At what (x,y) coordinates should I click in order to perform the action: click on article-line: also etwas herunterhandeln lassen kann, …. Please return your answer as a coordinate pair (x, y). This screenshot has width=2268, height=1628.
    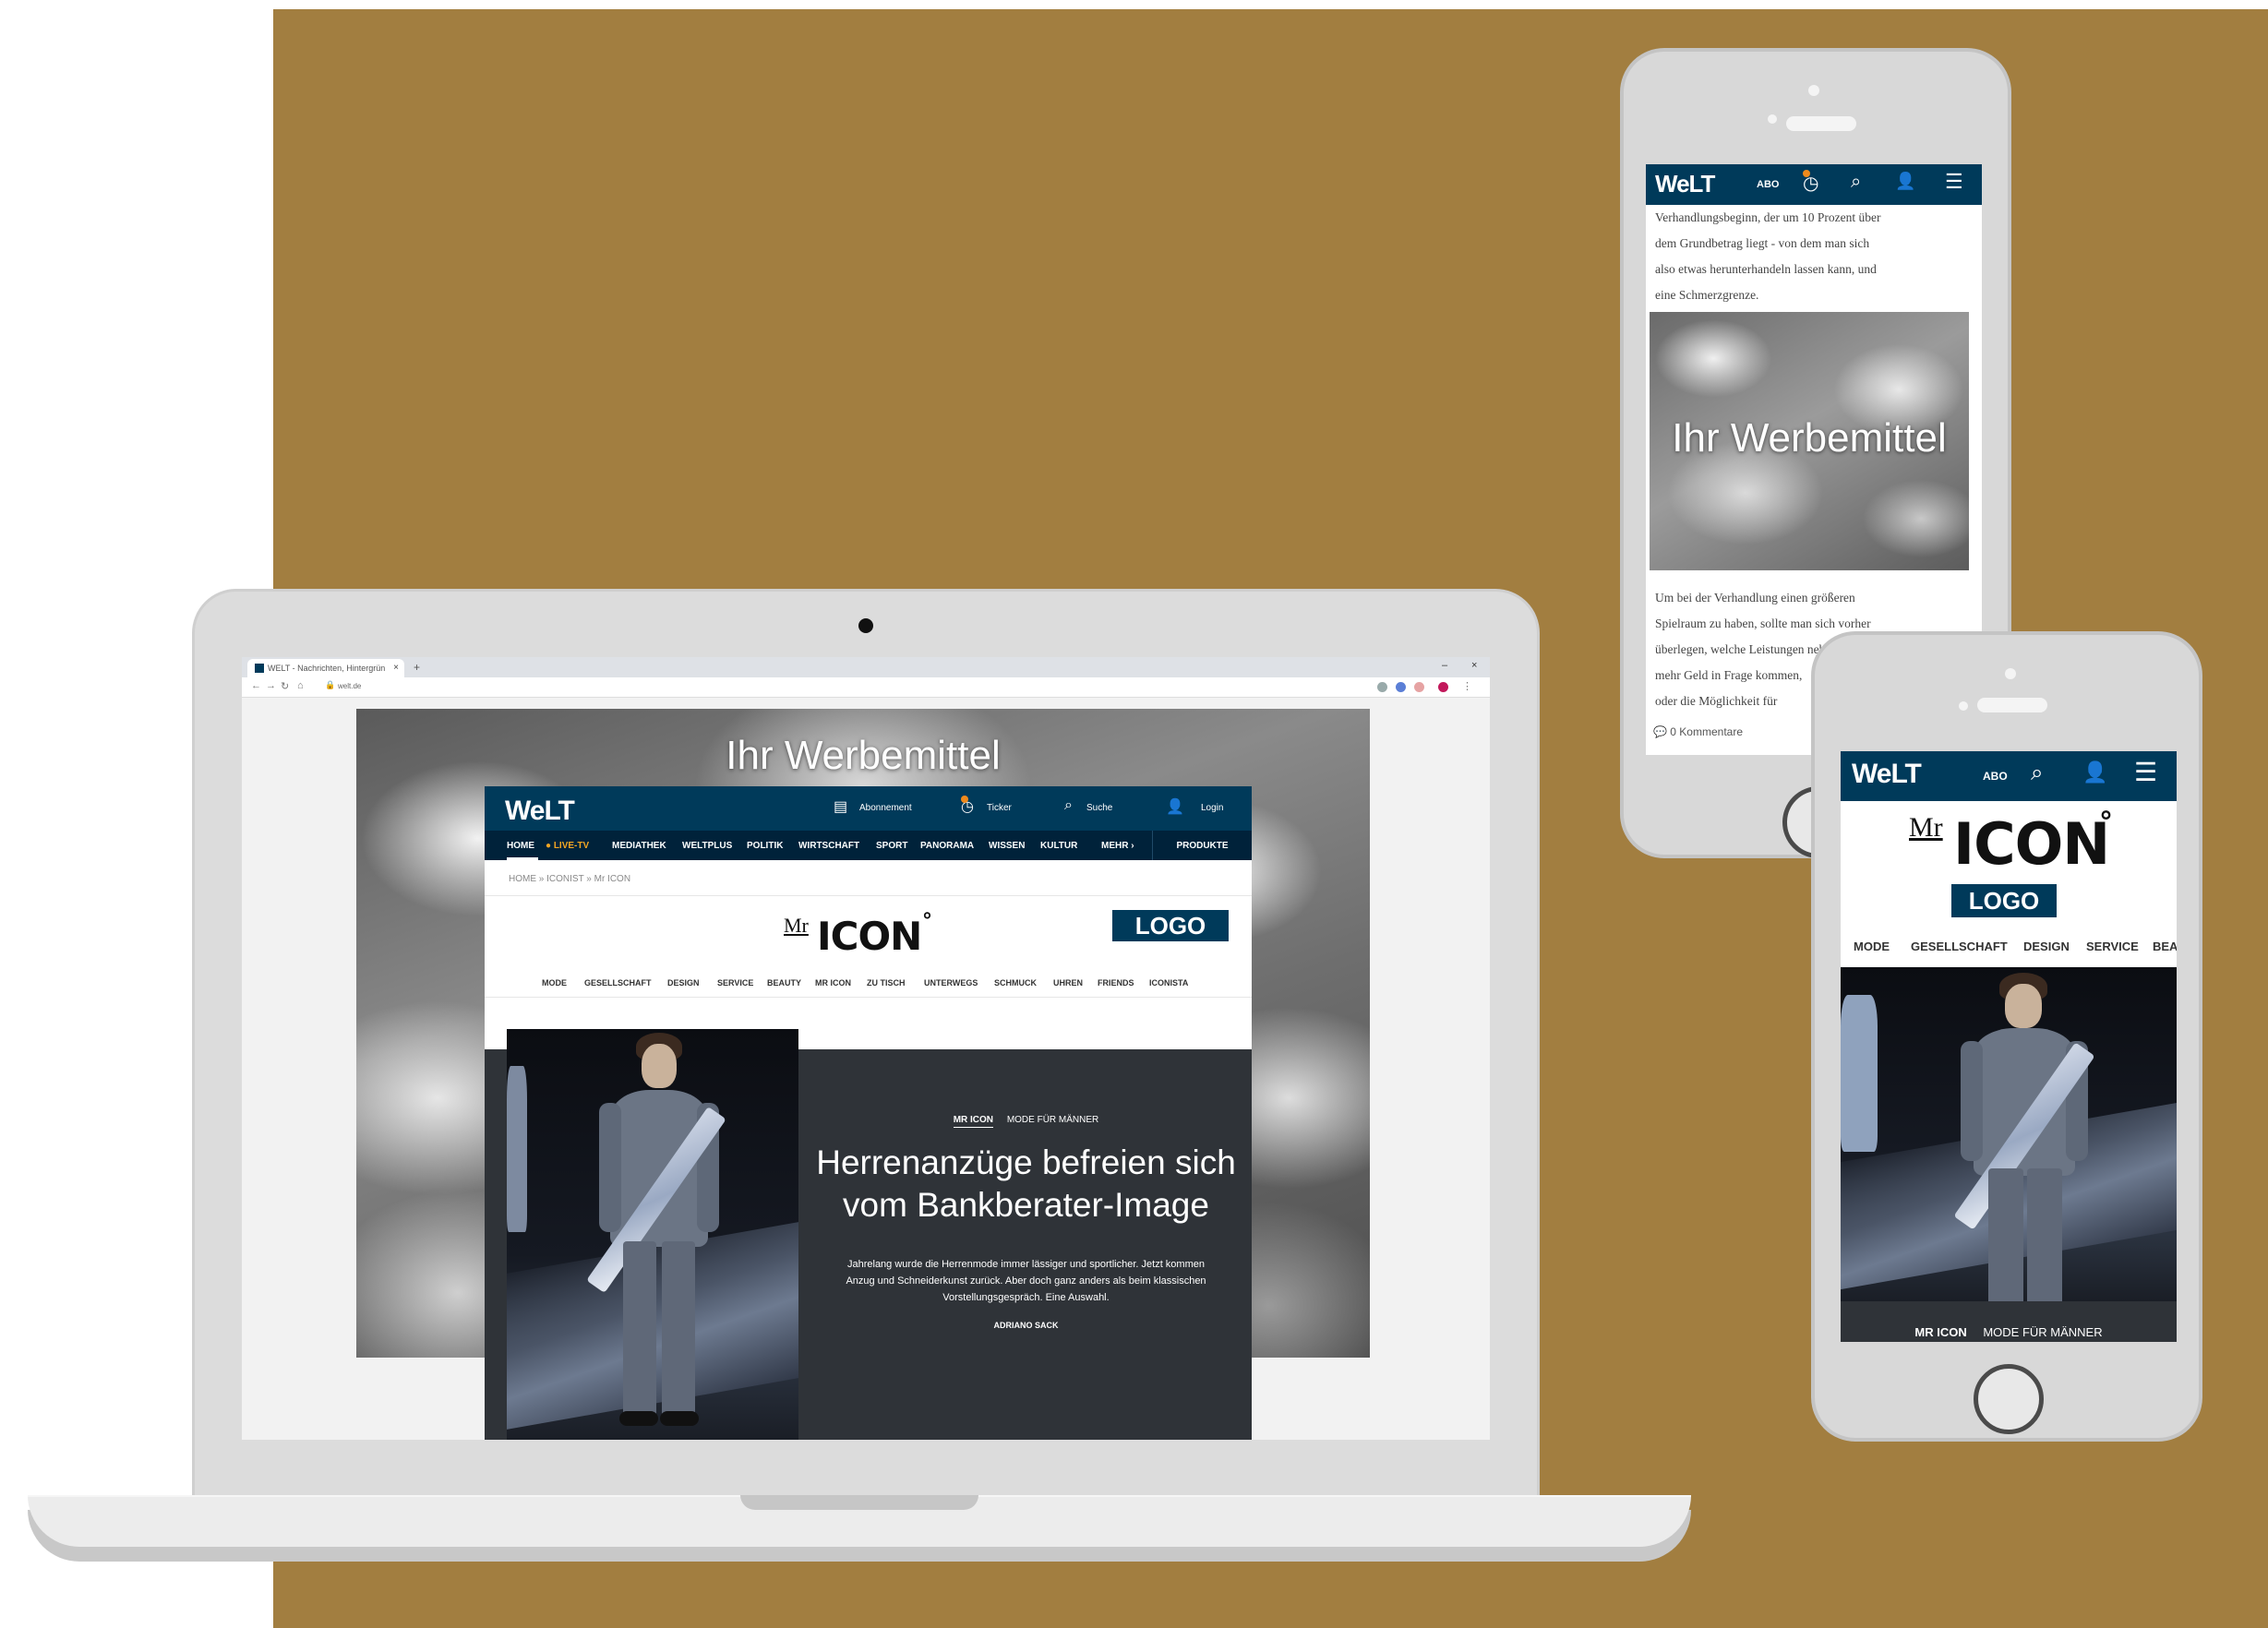
    Looking at the image, I should click on (1766, 269).